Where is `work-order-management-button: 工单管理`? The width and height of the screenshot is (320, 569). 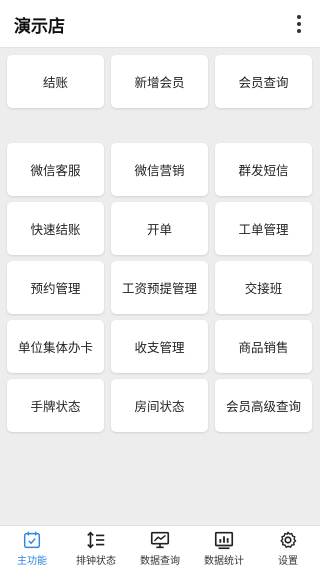 work-order-management-button: 工单管理 is located at coordinates (263, 228).